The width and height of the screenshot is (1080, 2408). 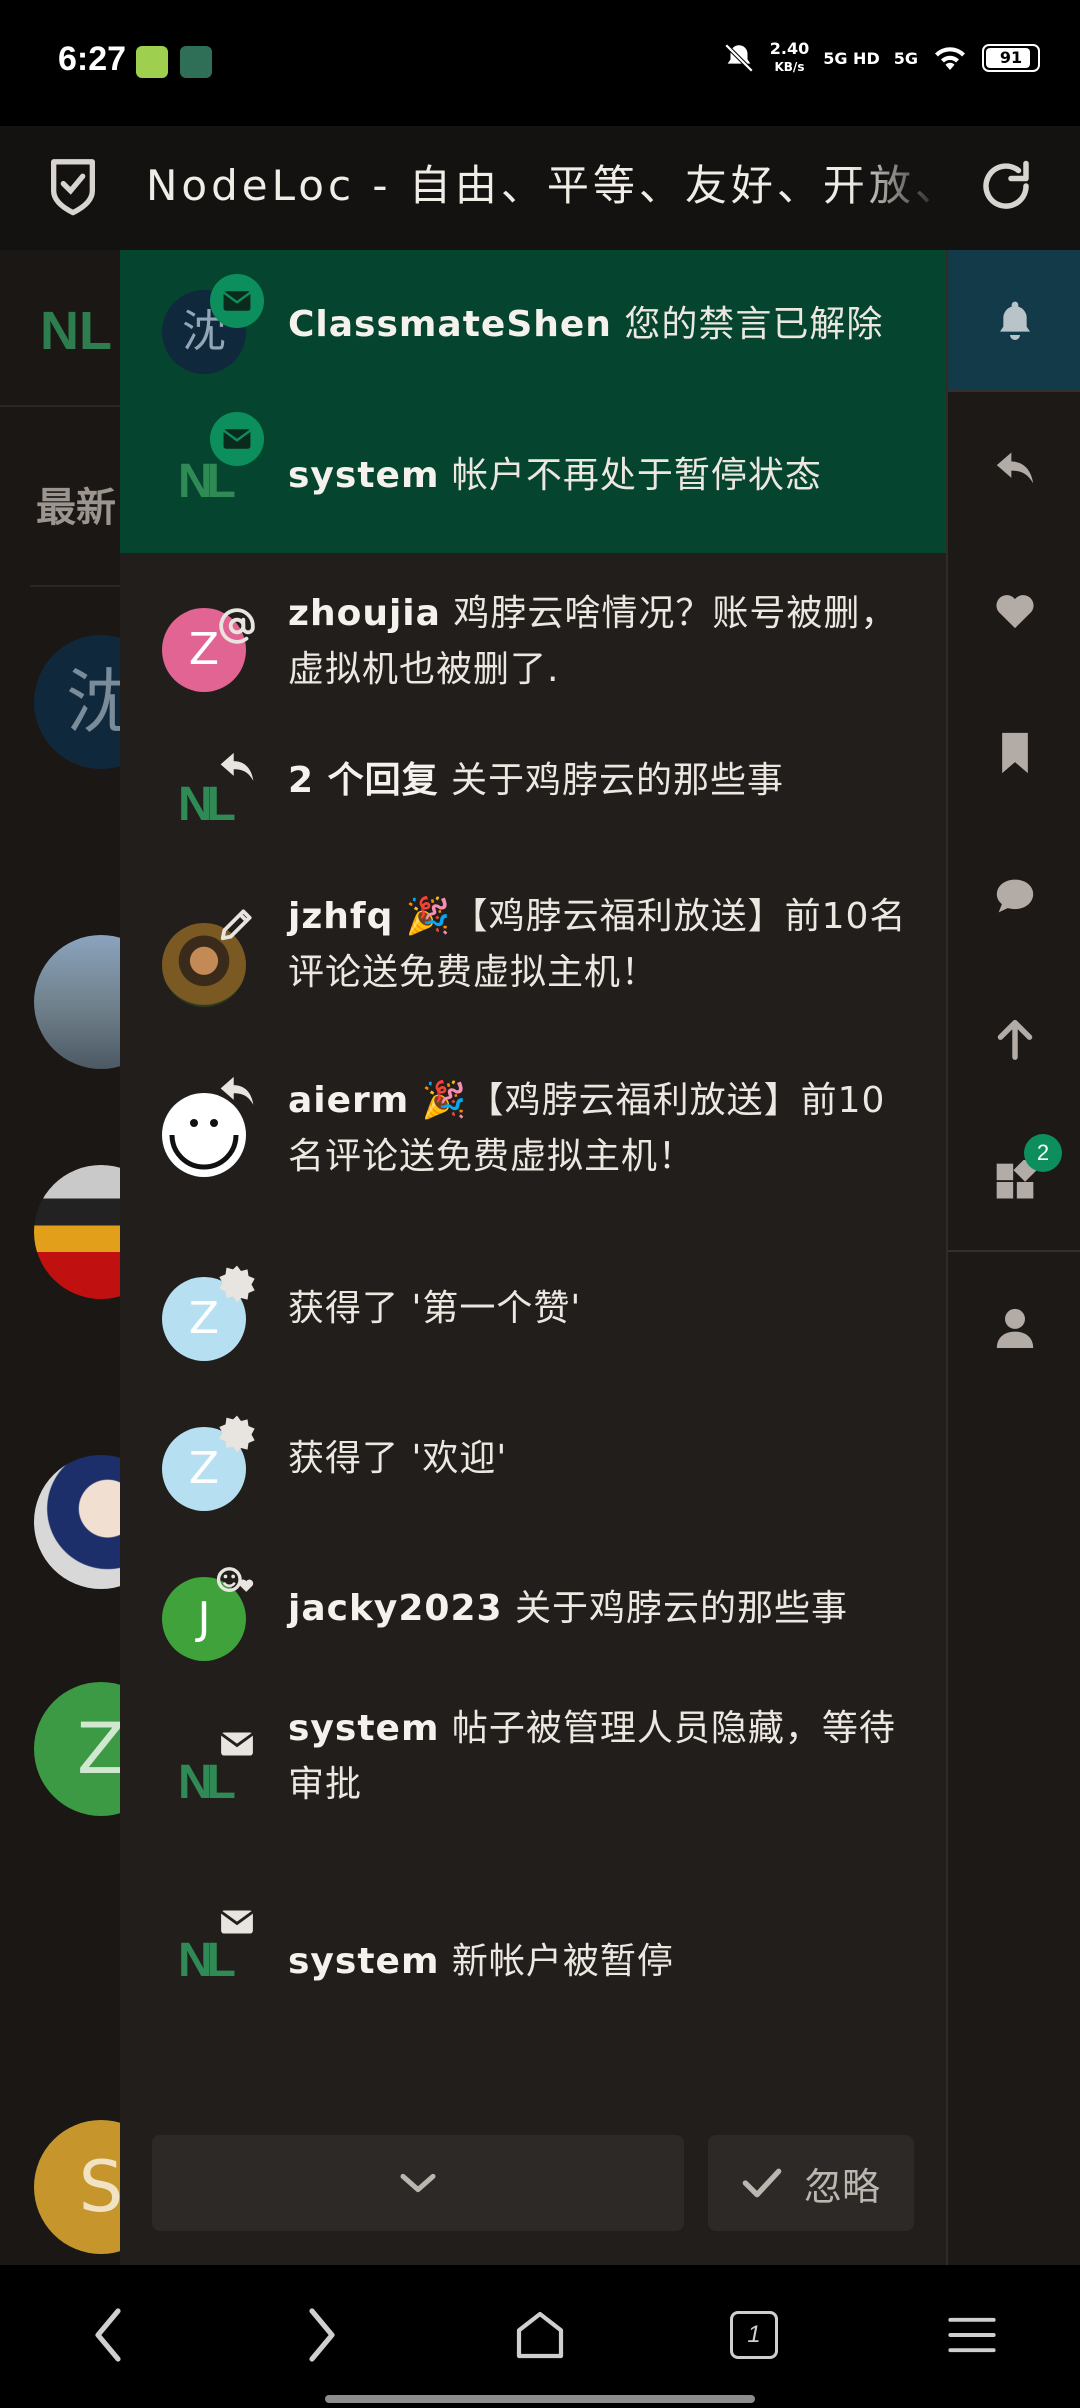 What do you see at coordinates (398, 1458) in the screenshot?
I see `notification-text: 获得了 '欢迎'` at bounding box center [398, 1458].